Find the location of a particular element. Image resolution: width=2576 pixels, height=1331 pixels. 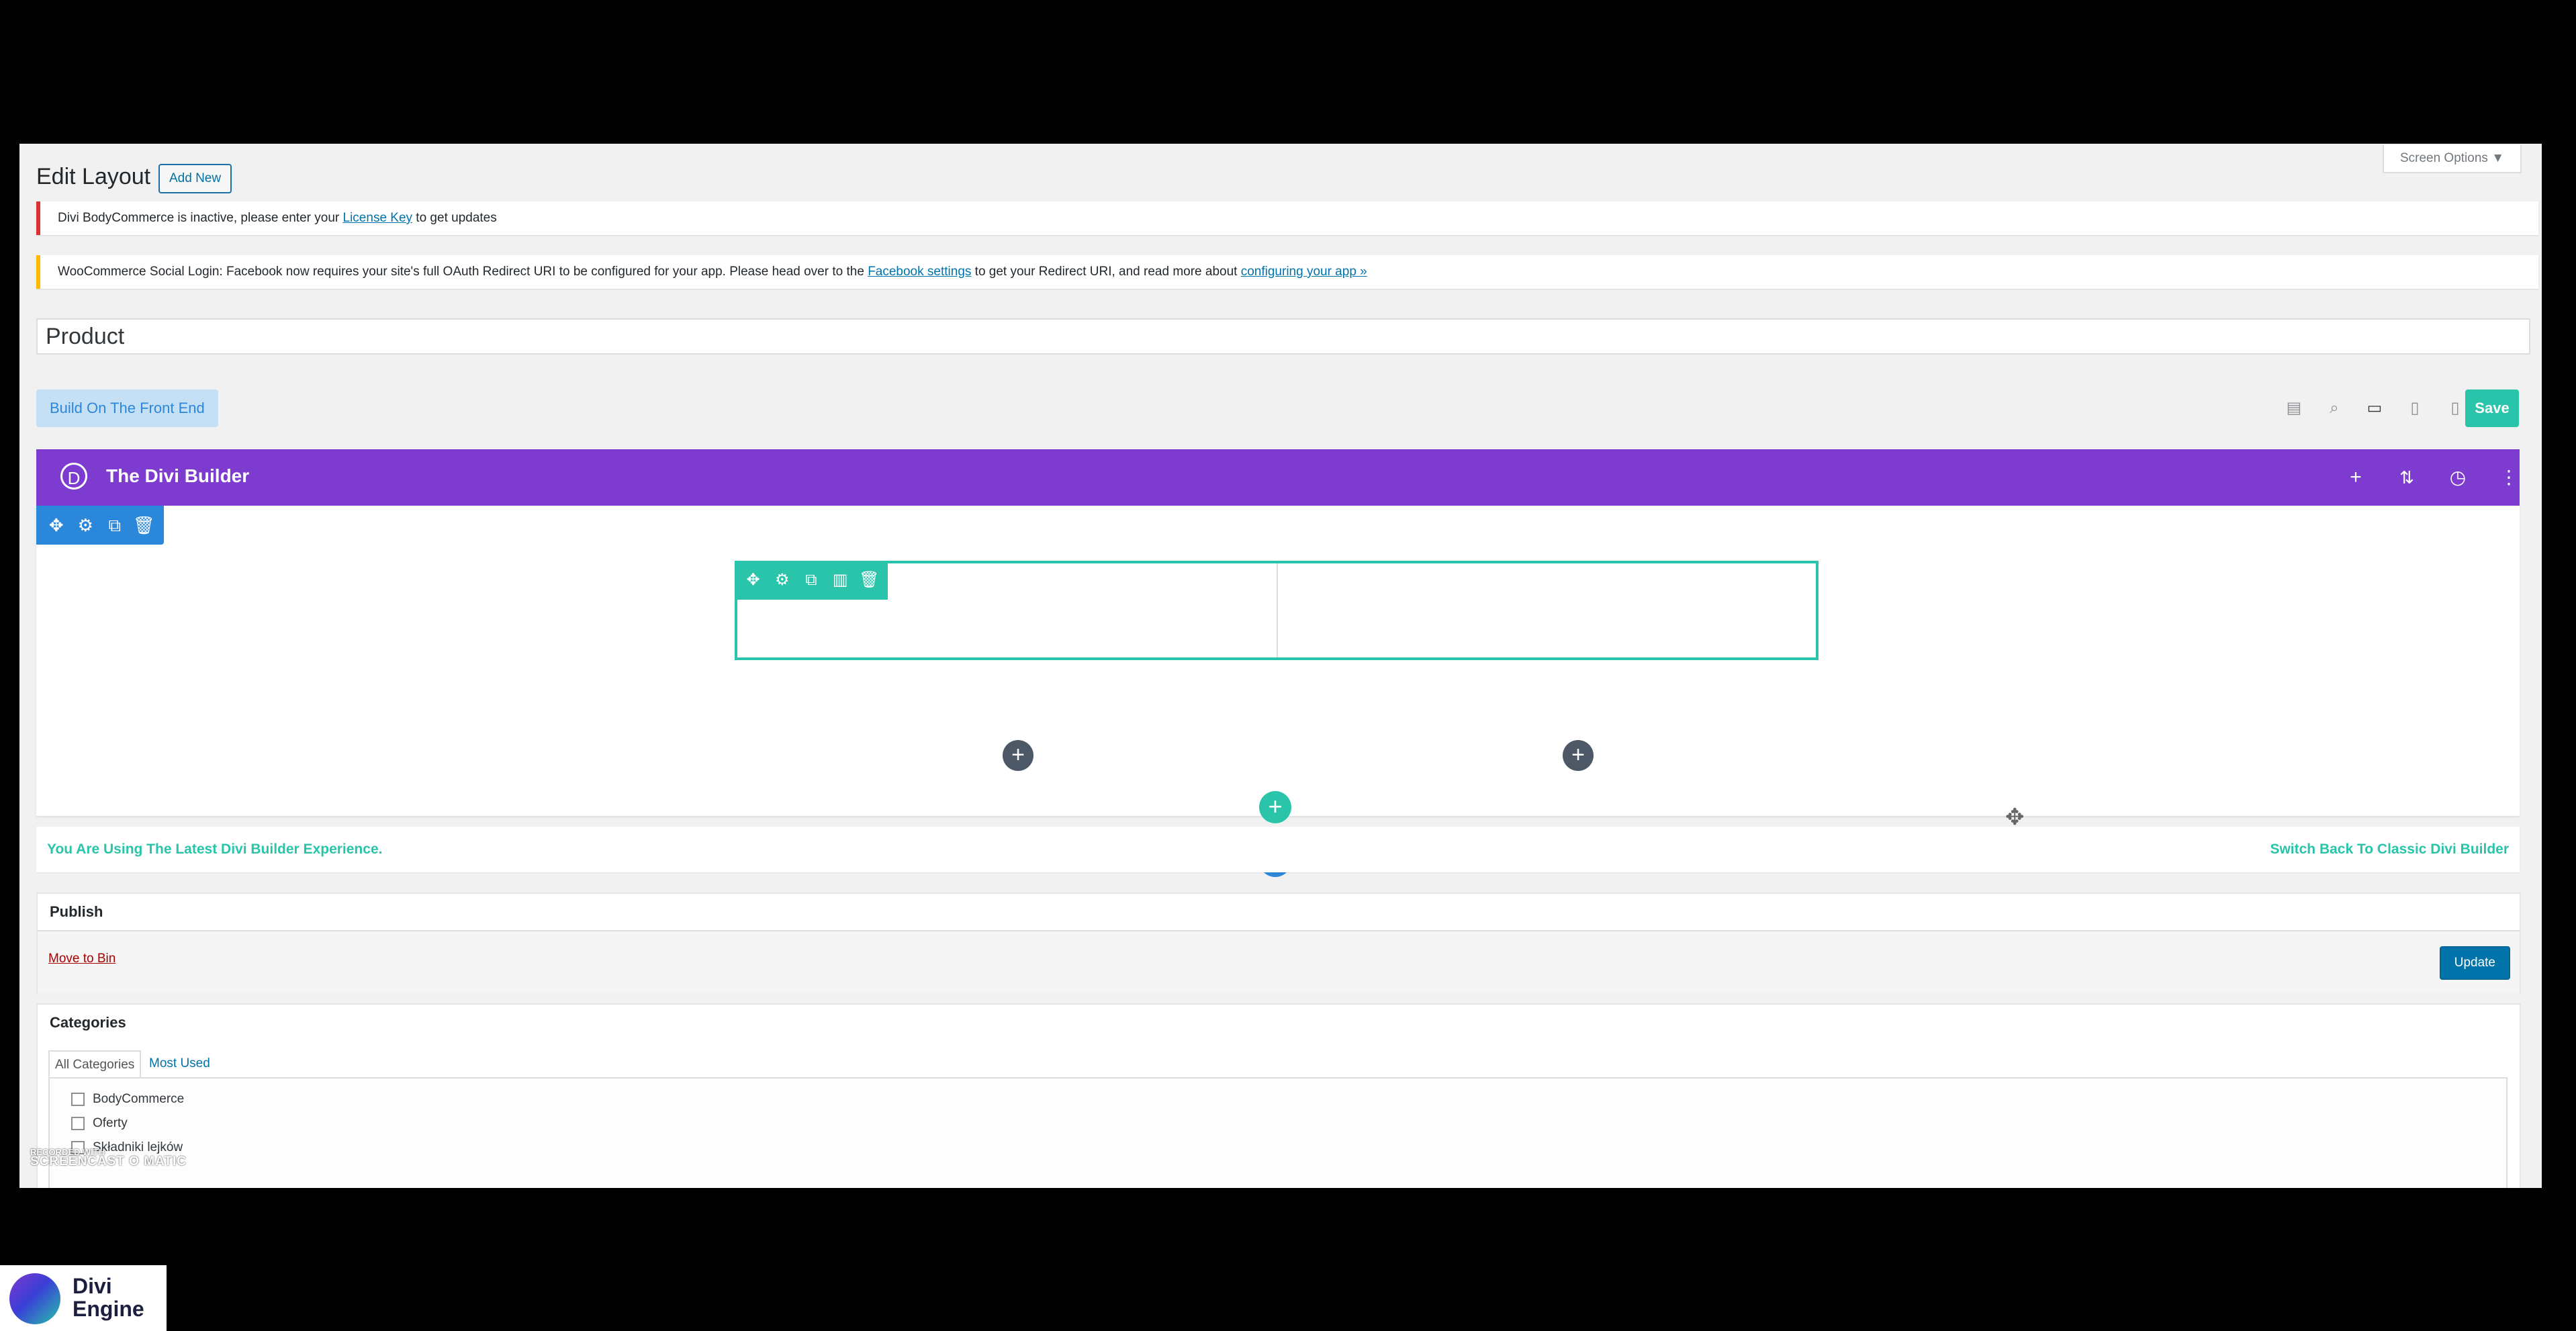

row-move-icon: ✥ is located at coordinates (753, 580).